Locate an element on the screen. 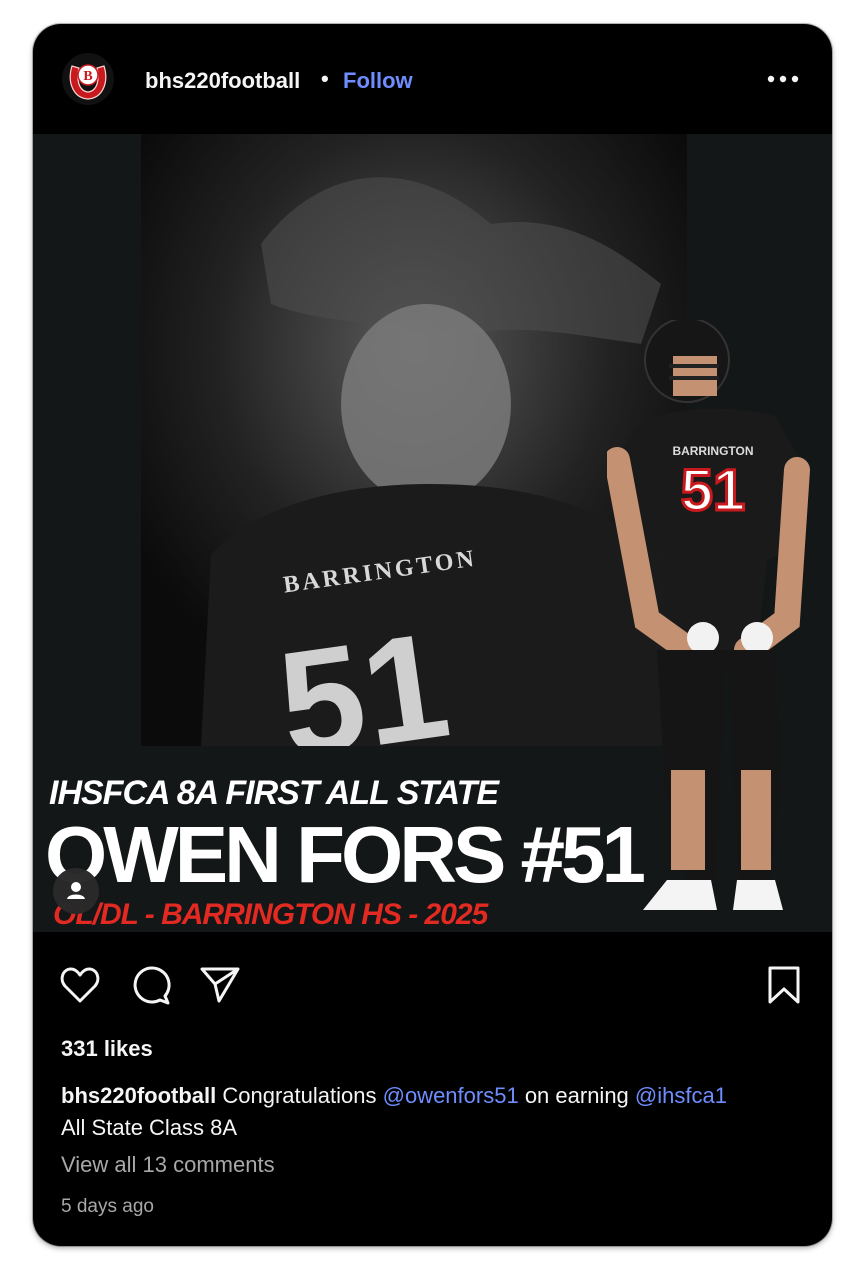 The height and width of the screenshot is (1287, 865). jersey-number-small-text: 51 is located at coordinates (713, 490).